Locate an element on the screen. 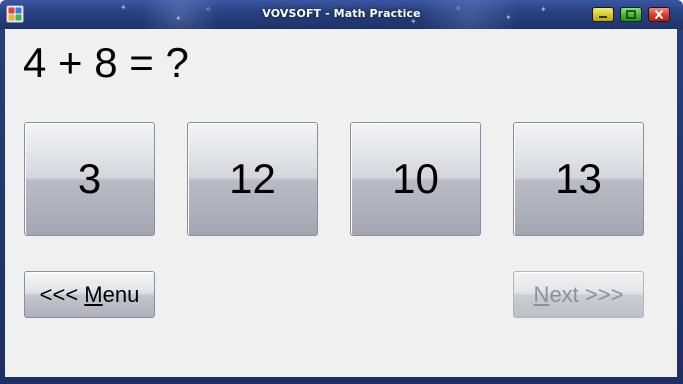 The image size is (683, 384). next-button-label: Next >>> is located at coordinates (578, 294).